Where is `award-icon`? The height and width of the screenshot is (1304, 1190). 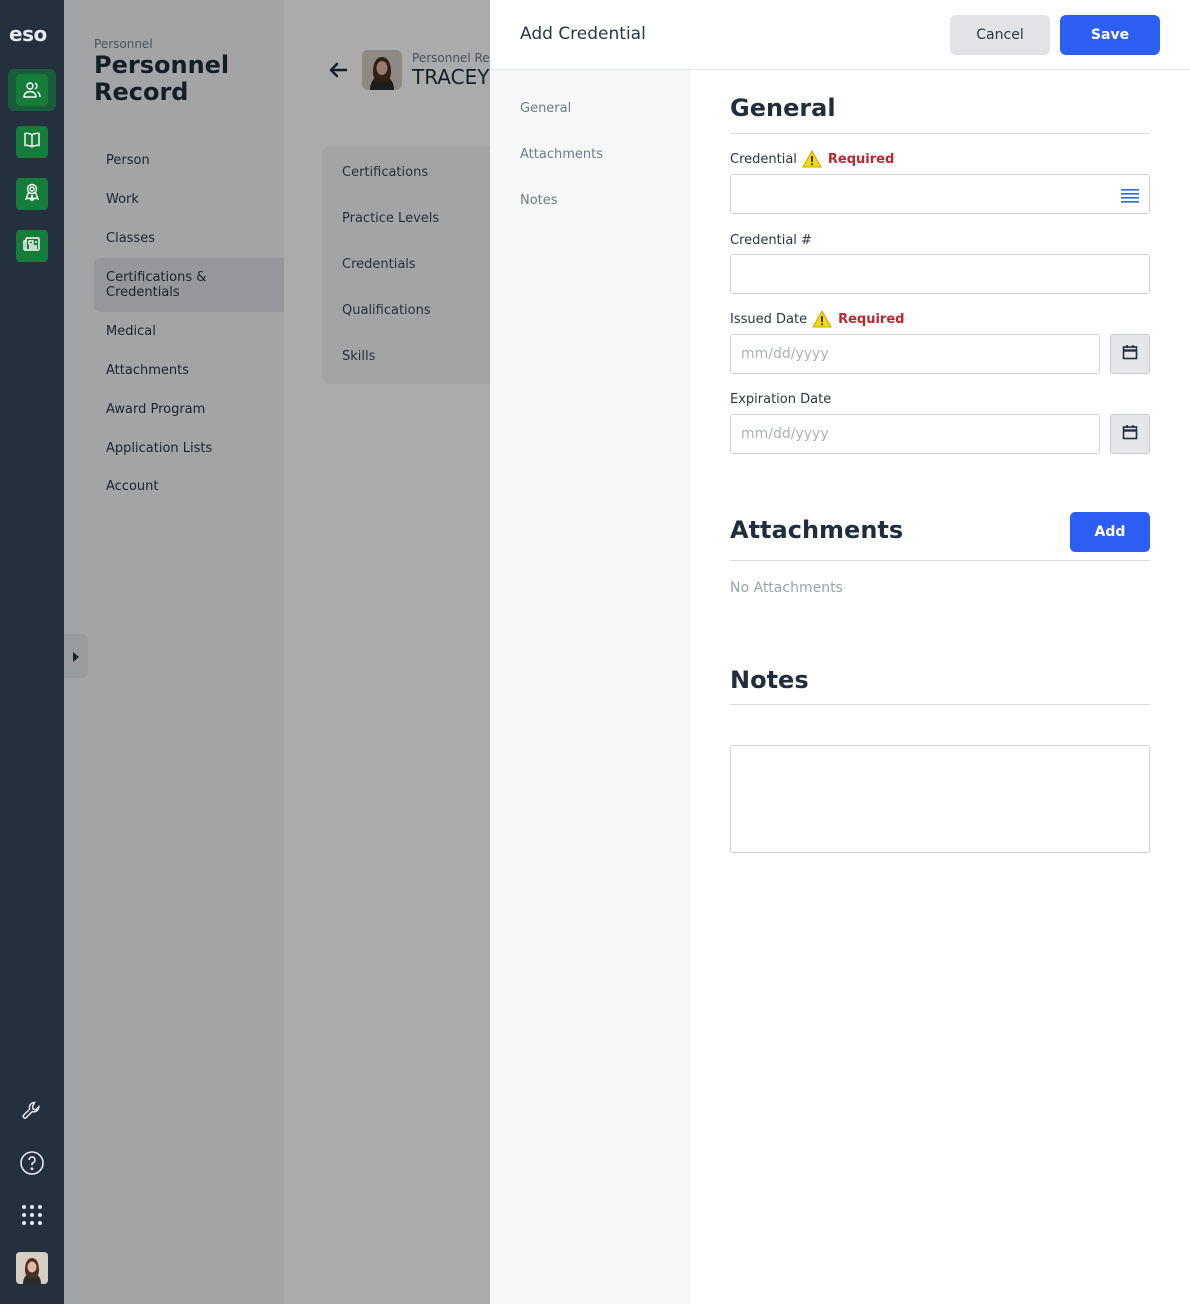 award-icon is located at coordinates (32, 194).